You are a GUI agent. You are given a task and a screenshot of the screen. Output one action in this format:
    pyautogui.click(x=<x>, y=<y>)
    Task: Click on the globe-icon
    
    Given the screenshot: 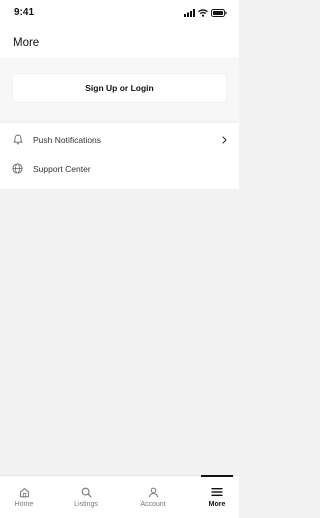 What is the action you would take?
    pyautogui.click(x=17, y=168)
    